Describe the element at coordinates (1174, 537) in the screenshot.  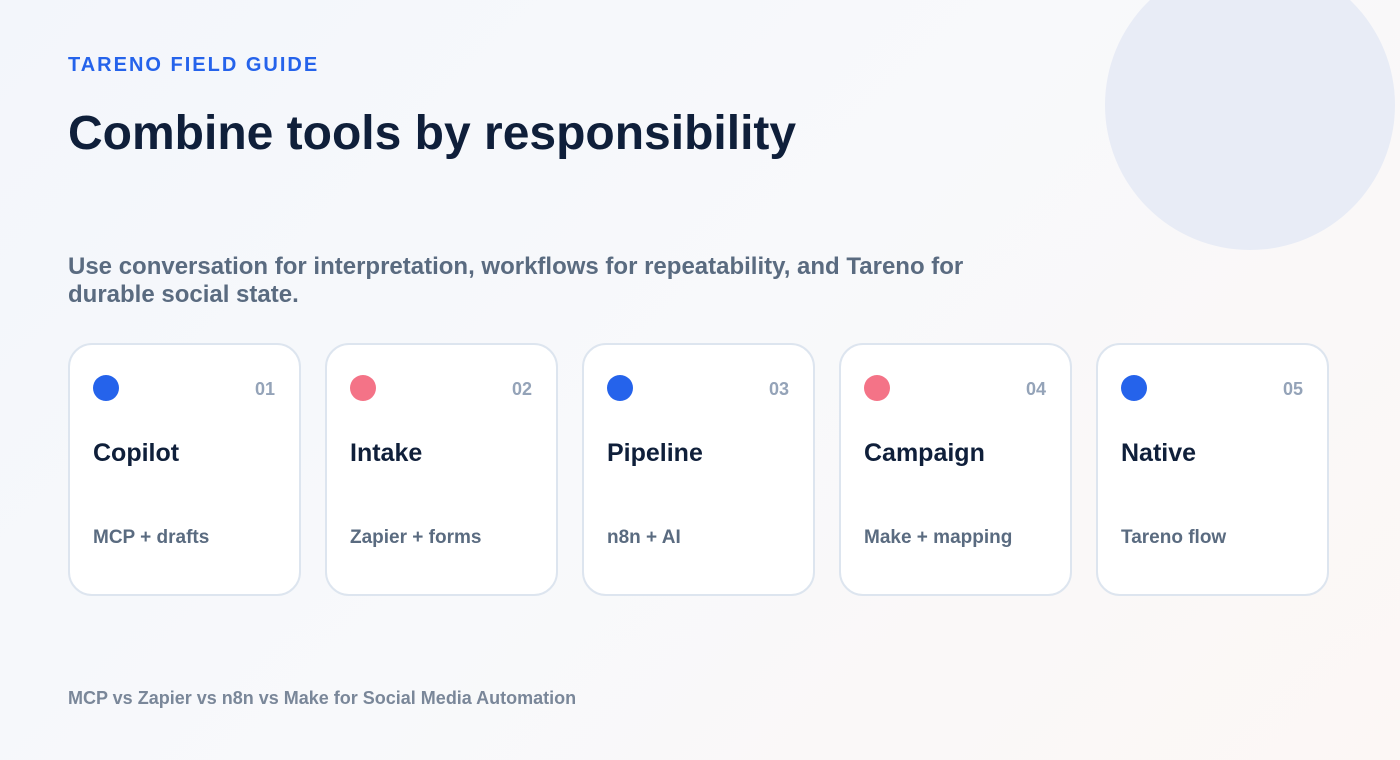
I see `card-description: Tareno flow` at that location.